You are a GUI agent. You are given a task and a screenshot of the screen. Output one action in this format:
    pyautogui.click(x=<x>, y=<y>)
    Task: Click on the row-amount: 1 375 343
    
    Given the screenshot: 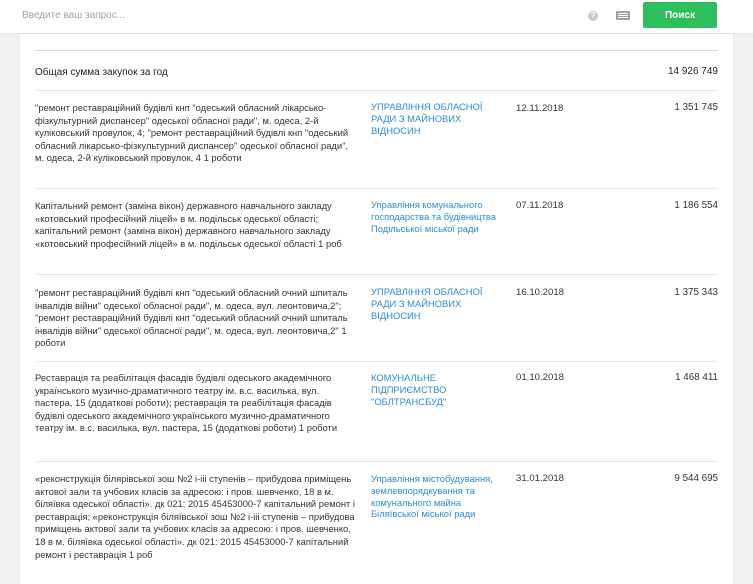 What is the action you would take?
    pyautogui.click(x=696, y=292)
    